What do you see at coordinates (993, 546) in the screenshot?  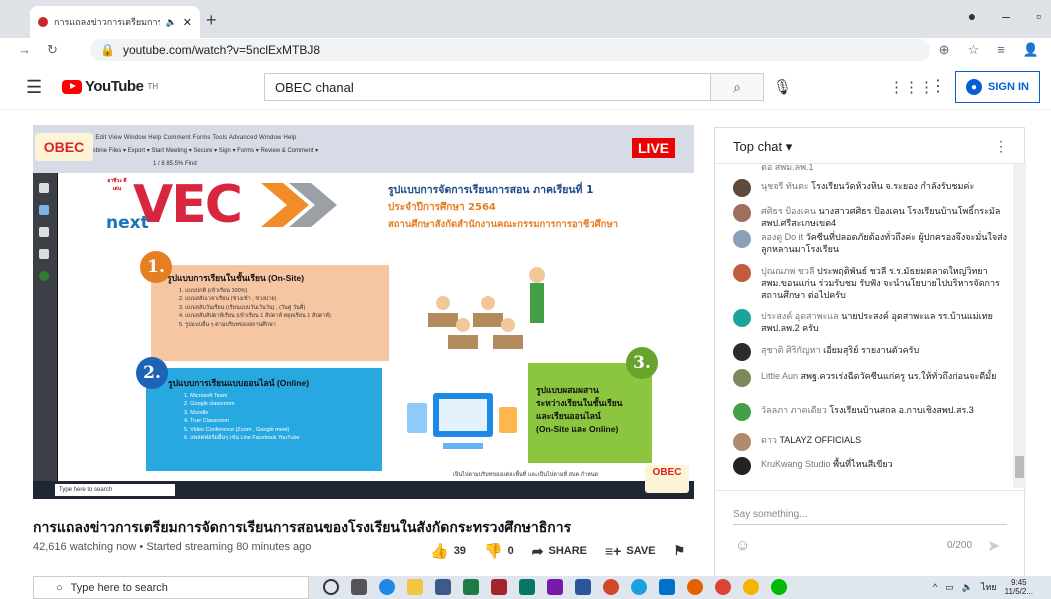 I see `send-icon: ➤` at bounding box center [993, 546].